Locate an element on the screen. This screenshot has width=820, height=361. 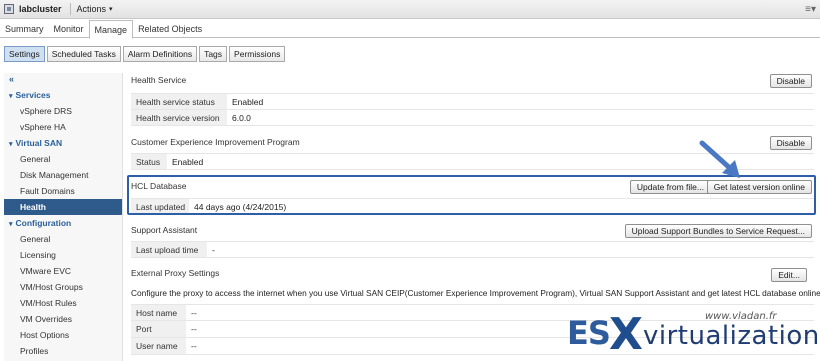
tab-manage: Manage is located at coordinates (111, 29).